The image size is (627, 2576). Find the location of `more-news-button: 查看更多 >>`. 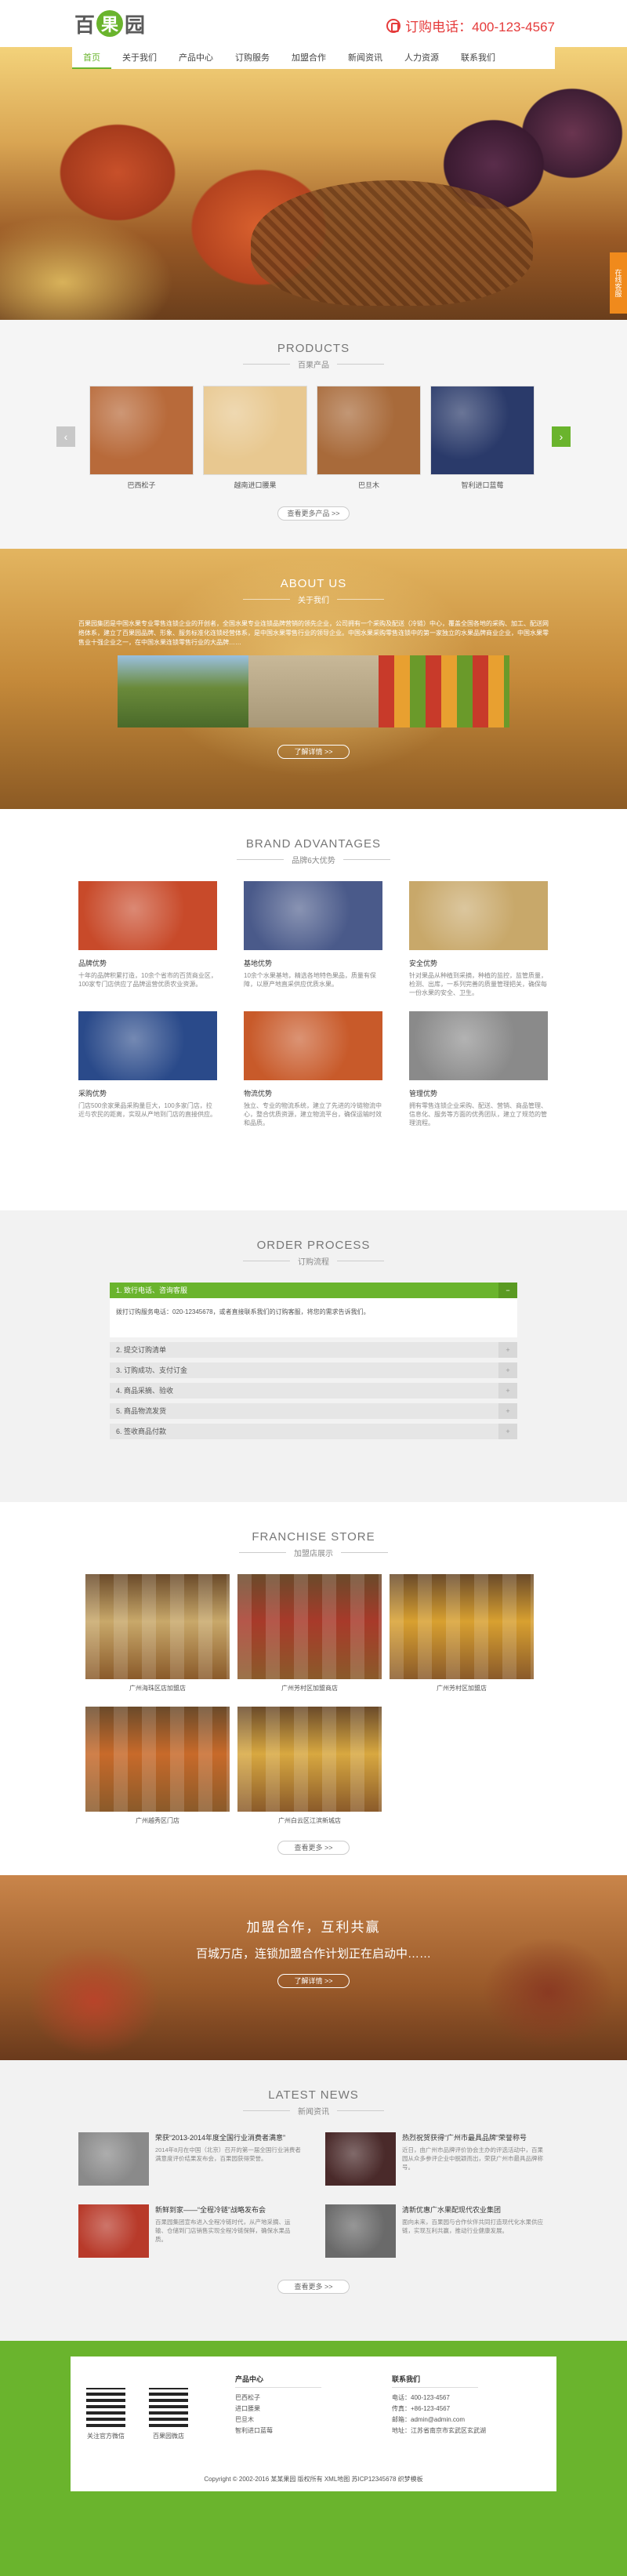

more-news-button: 查看更多 >> is located at coordinates (313, 2287).